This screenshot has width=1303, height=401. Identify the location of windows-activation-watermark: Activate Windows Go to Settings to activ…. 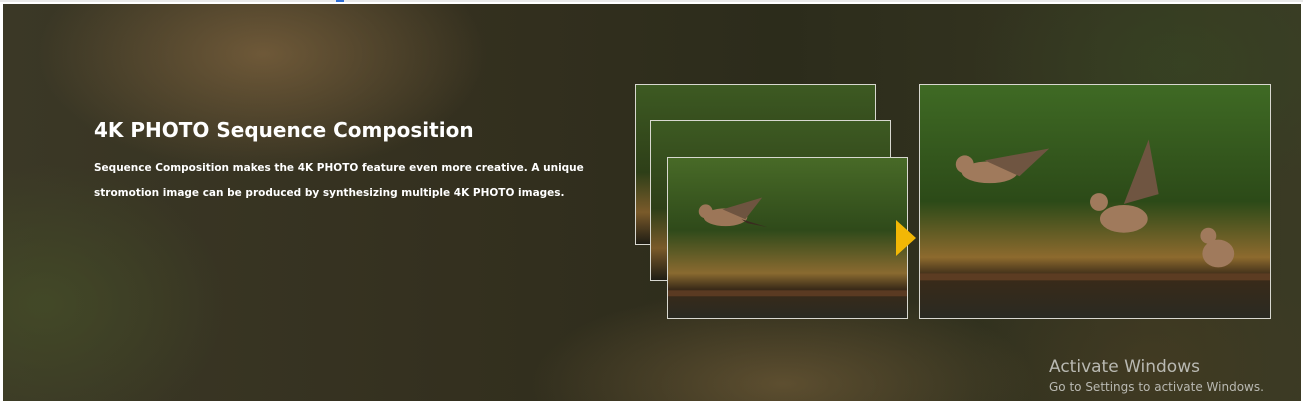
(1156, 376).